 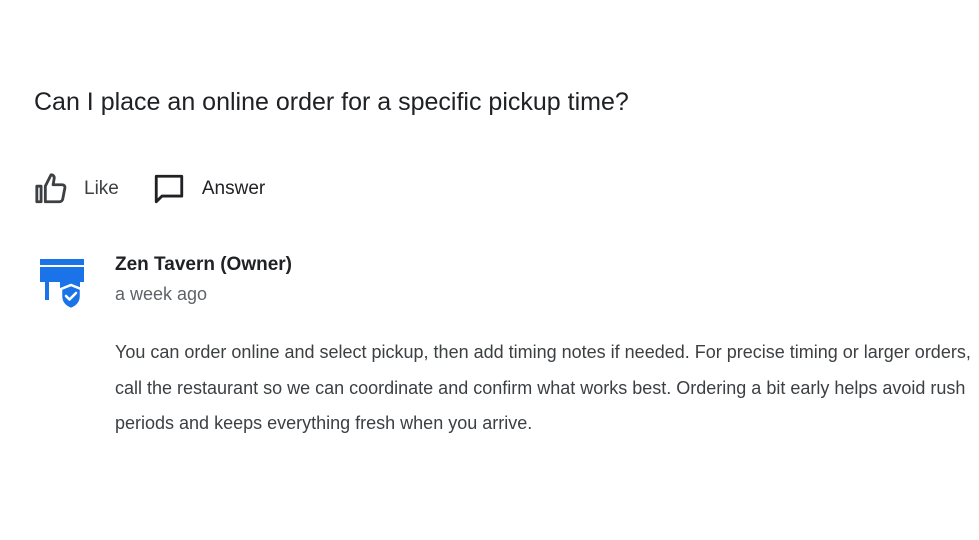 I want to click on like-button: Like, so click(x=76, y=189).